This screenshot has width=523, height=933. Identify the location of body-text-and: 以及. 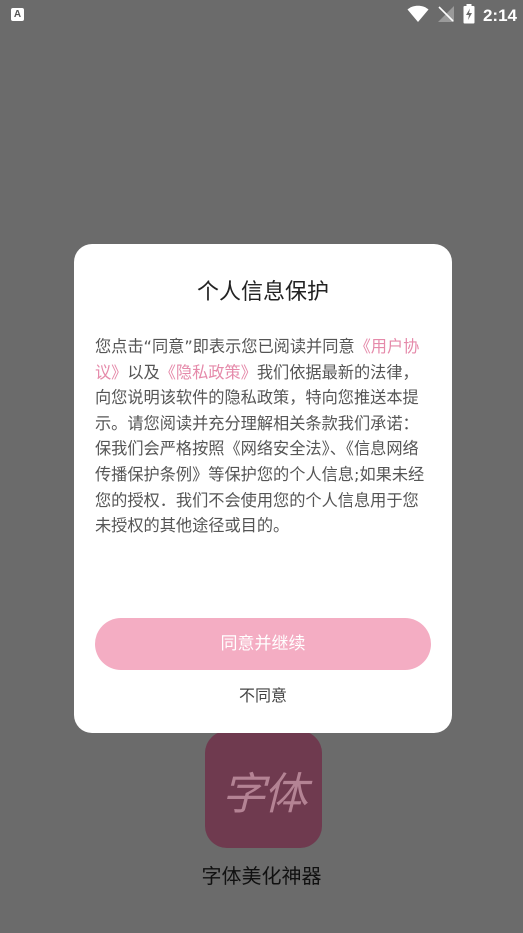
(143, 372).